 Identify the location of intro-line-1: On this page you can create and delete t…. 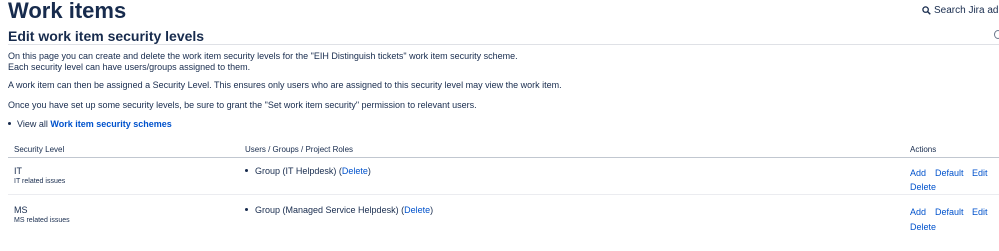
(263, 56).